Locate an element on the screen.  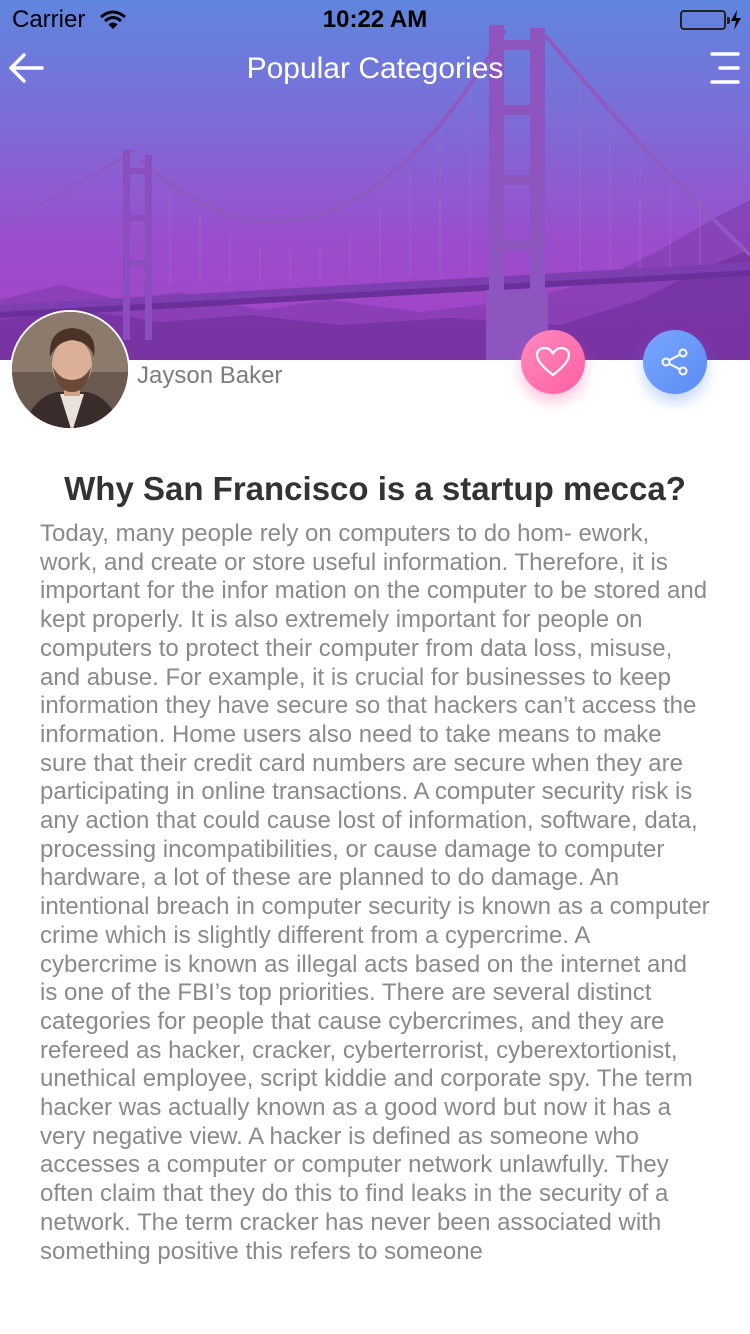
battery-icon is located at coordinates (705, 20).